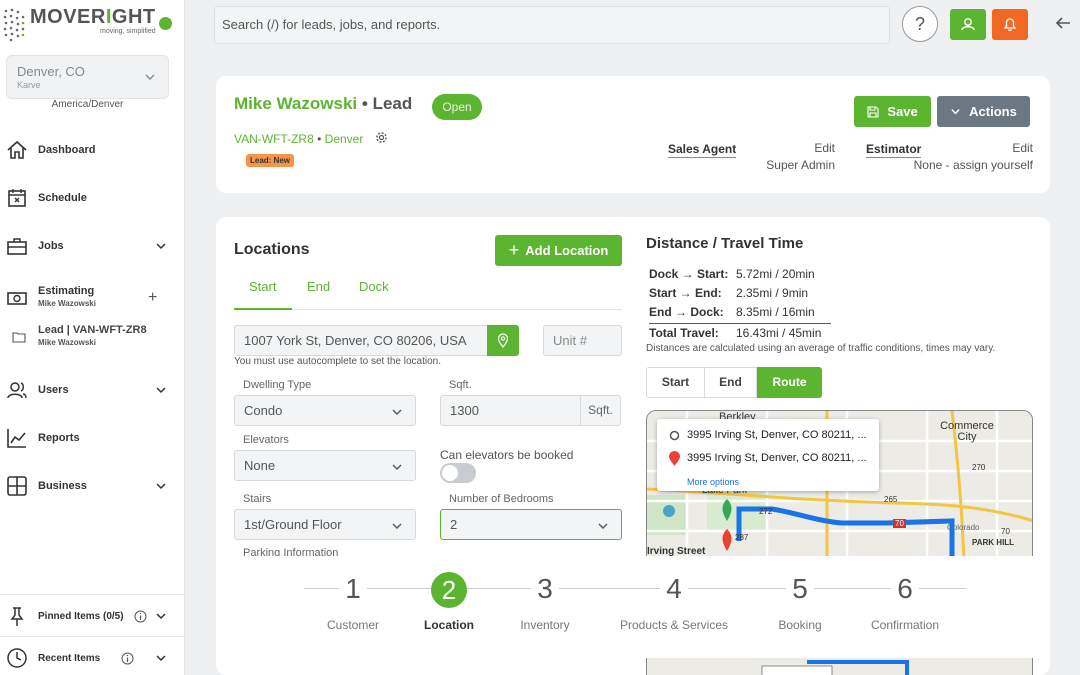 This screenshot has height=675, width=1080. What do you see at coordinates (67, 150) in the screenshot?
I see `sidebar-item-label: Dashboard` at bounding box center [67, 150].